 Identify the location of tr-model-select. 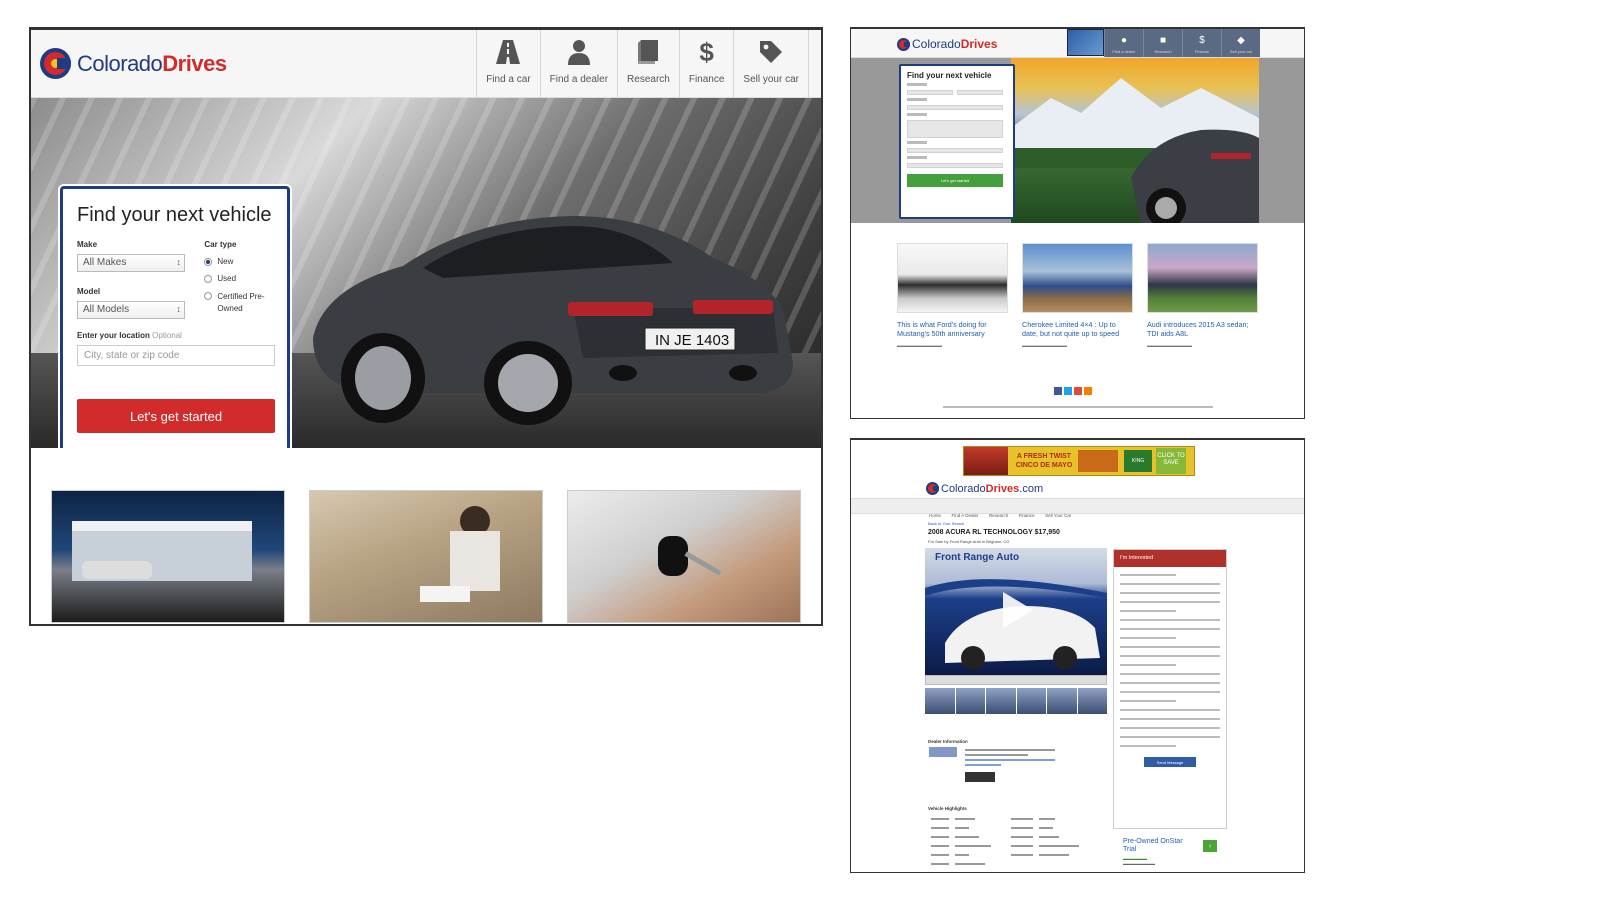
(980, 92).